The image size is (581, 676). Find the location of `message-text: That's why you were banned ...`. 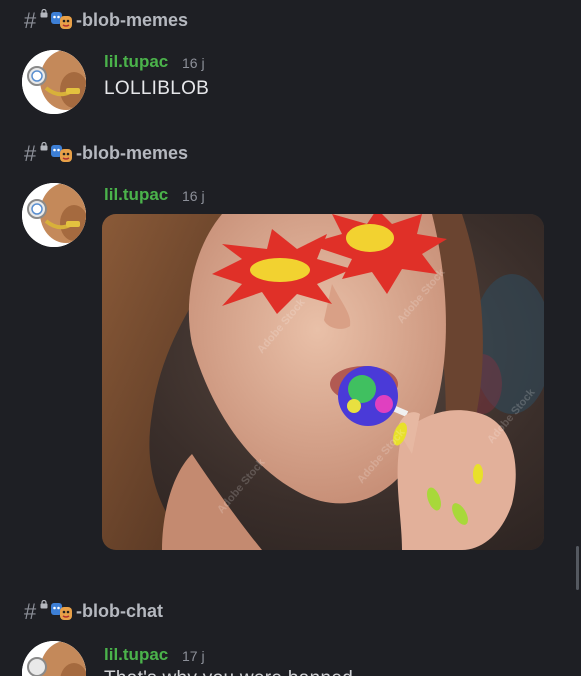

message-text: That's why you were banned ... is located at coordinates (239, 672).